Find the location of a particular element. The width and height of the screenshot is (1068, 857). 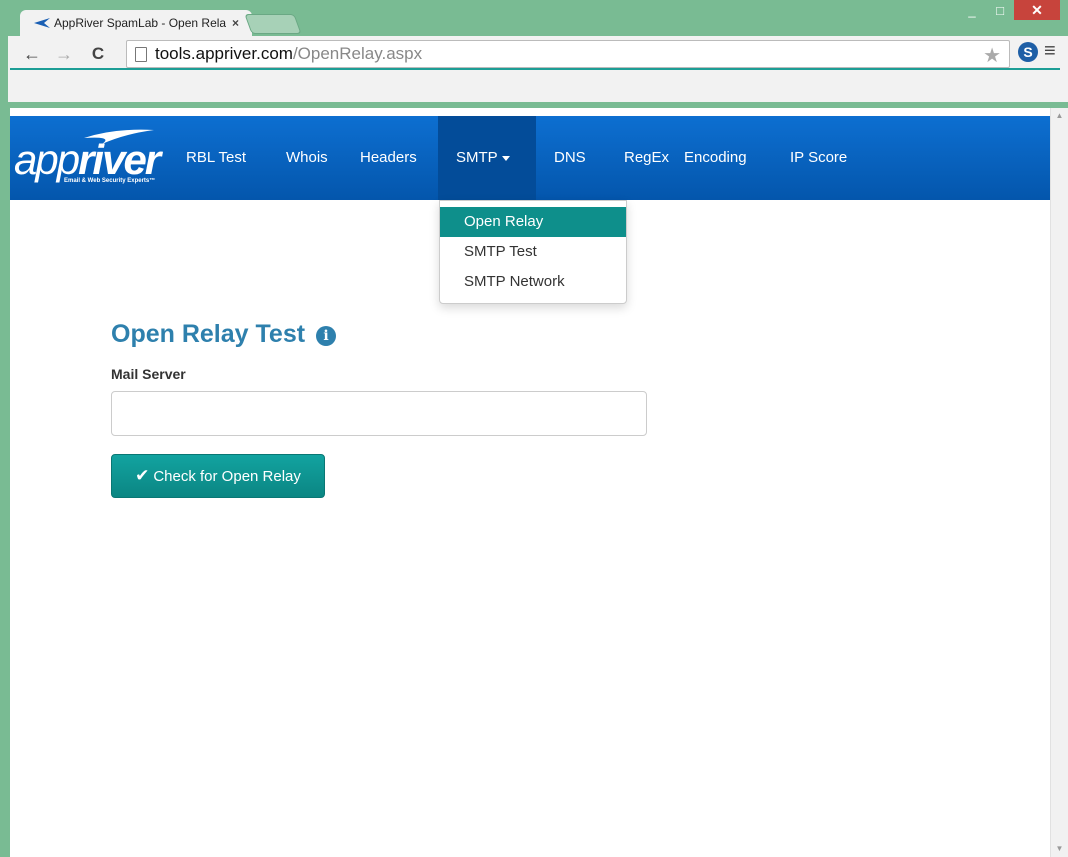

nav-encoding: Encoding is located at coordinates (715, 158).